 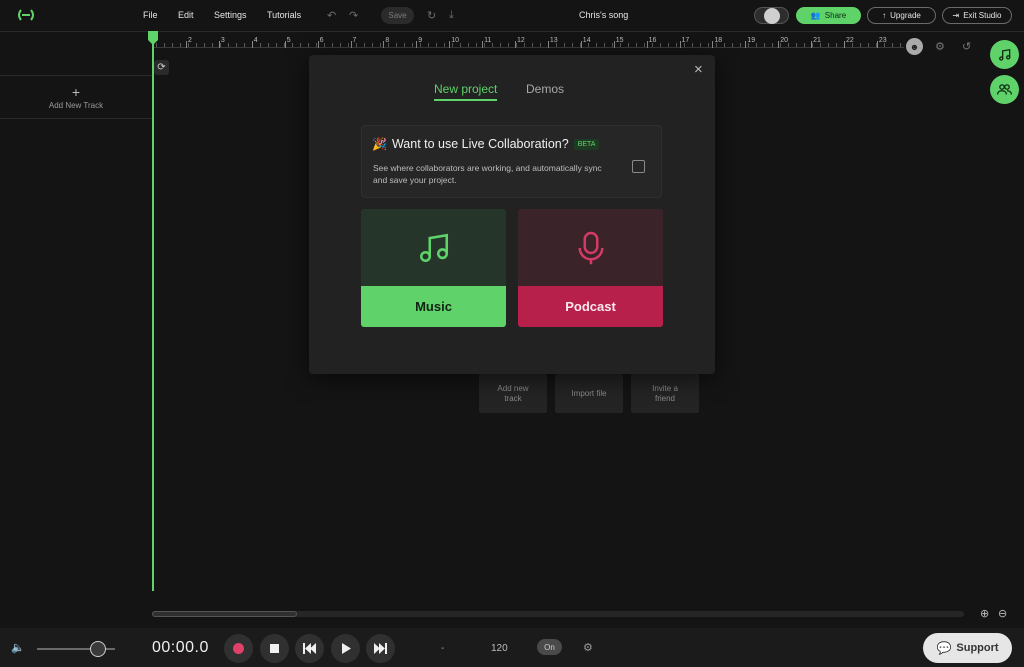 I want to click on save-button: Save, so click(x=397, y=15).